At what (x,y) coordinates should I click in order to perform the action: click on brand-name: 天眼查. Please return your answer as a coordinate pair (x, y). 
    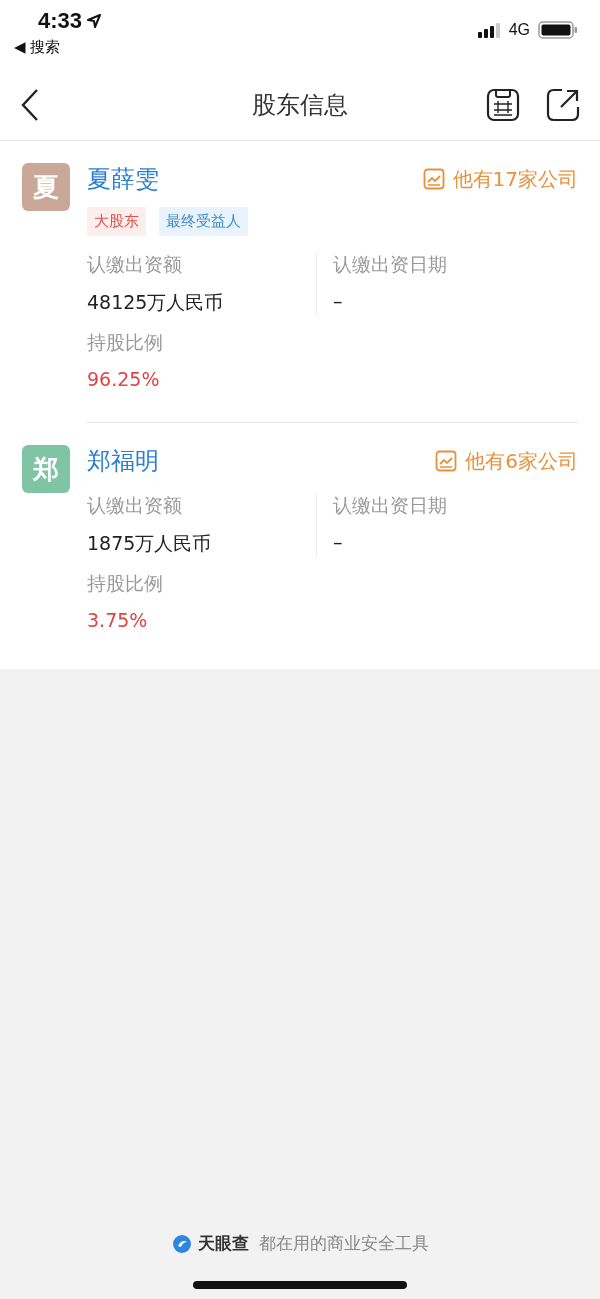
    Looking at the image, I should click on (223, 1243).